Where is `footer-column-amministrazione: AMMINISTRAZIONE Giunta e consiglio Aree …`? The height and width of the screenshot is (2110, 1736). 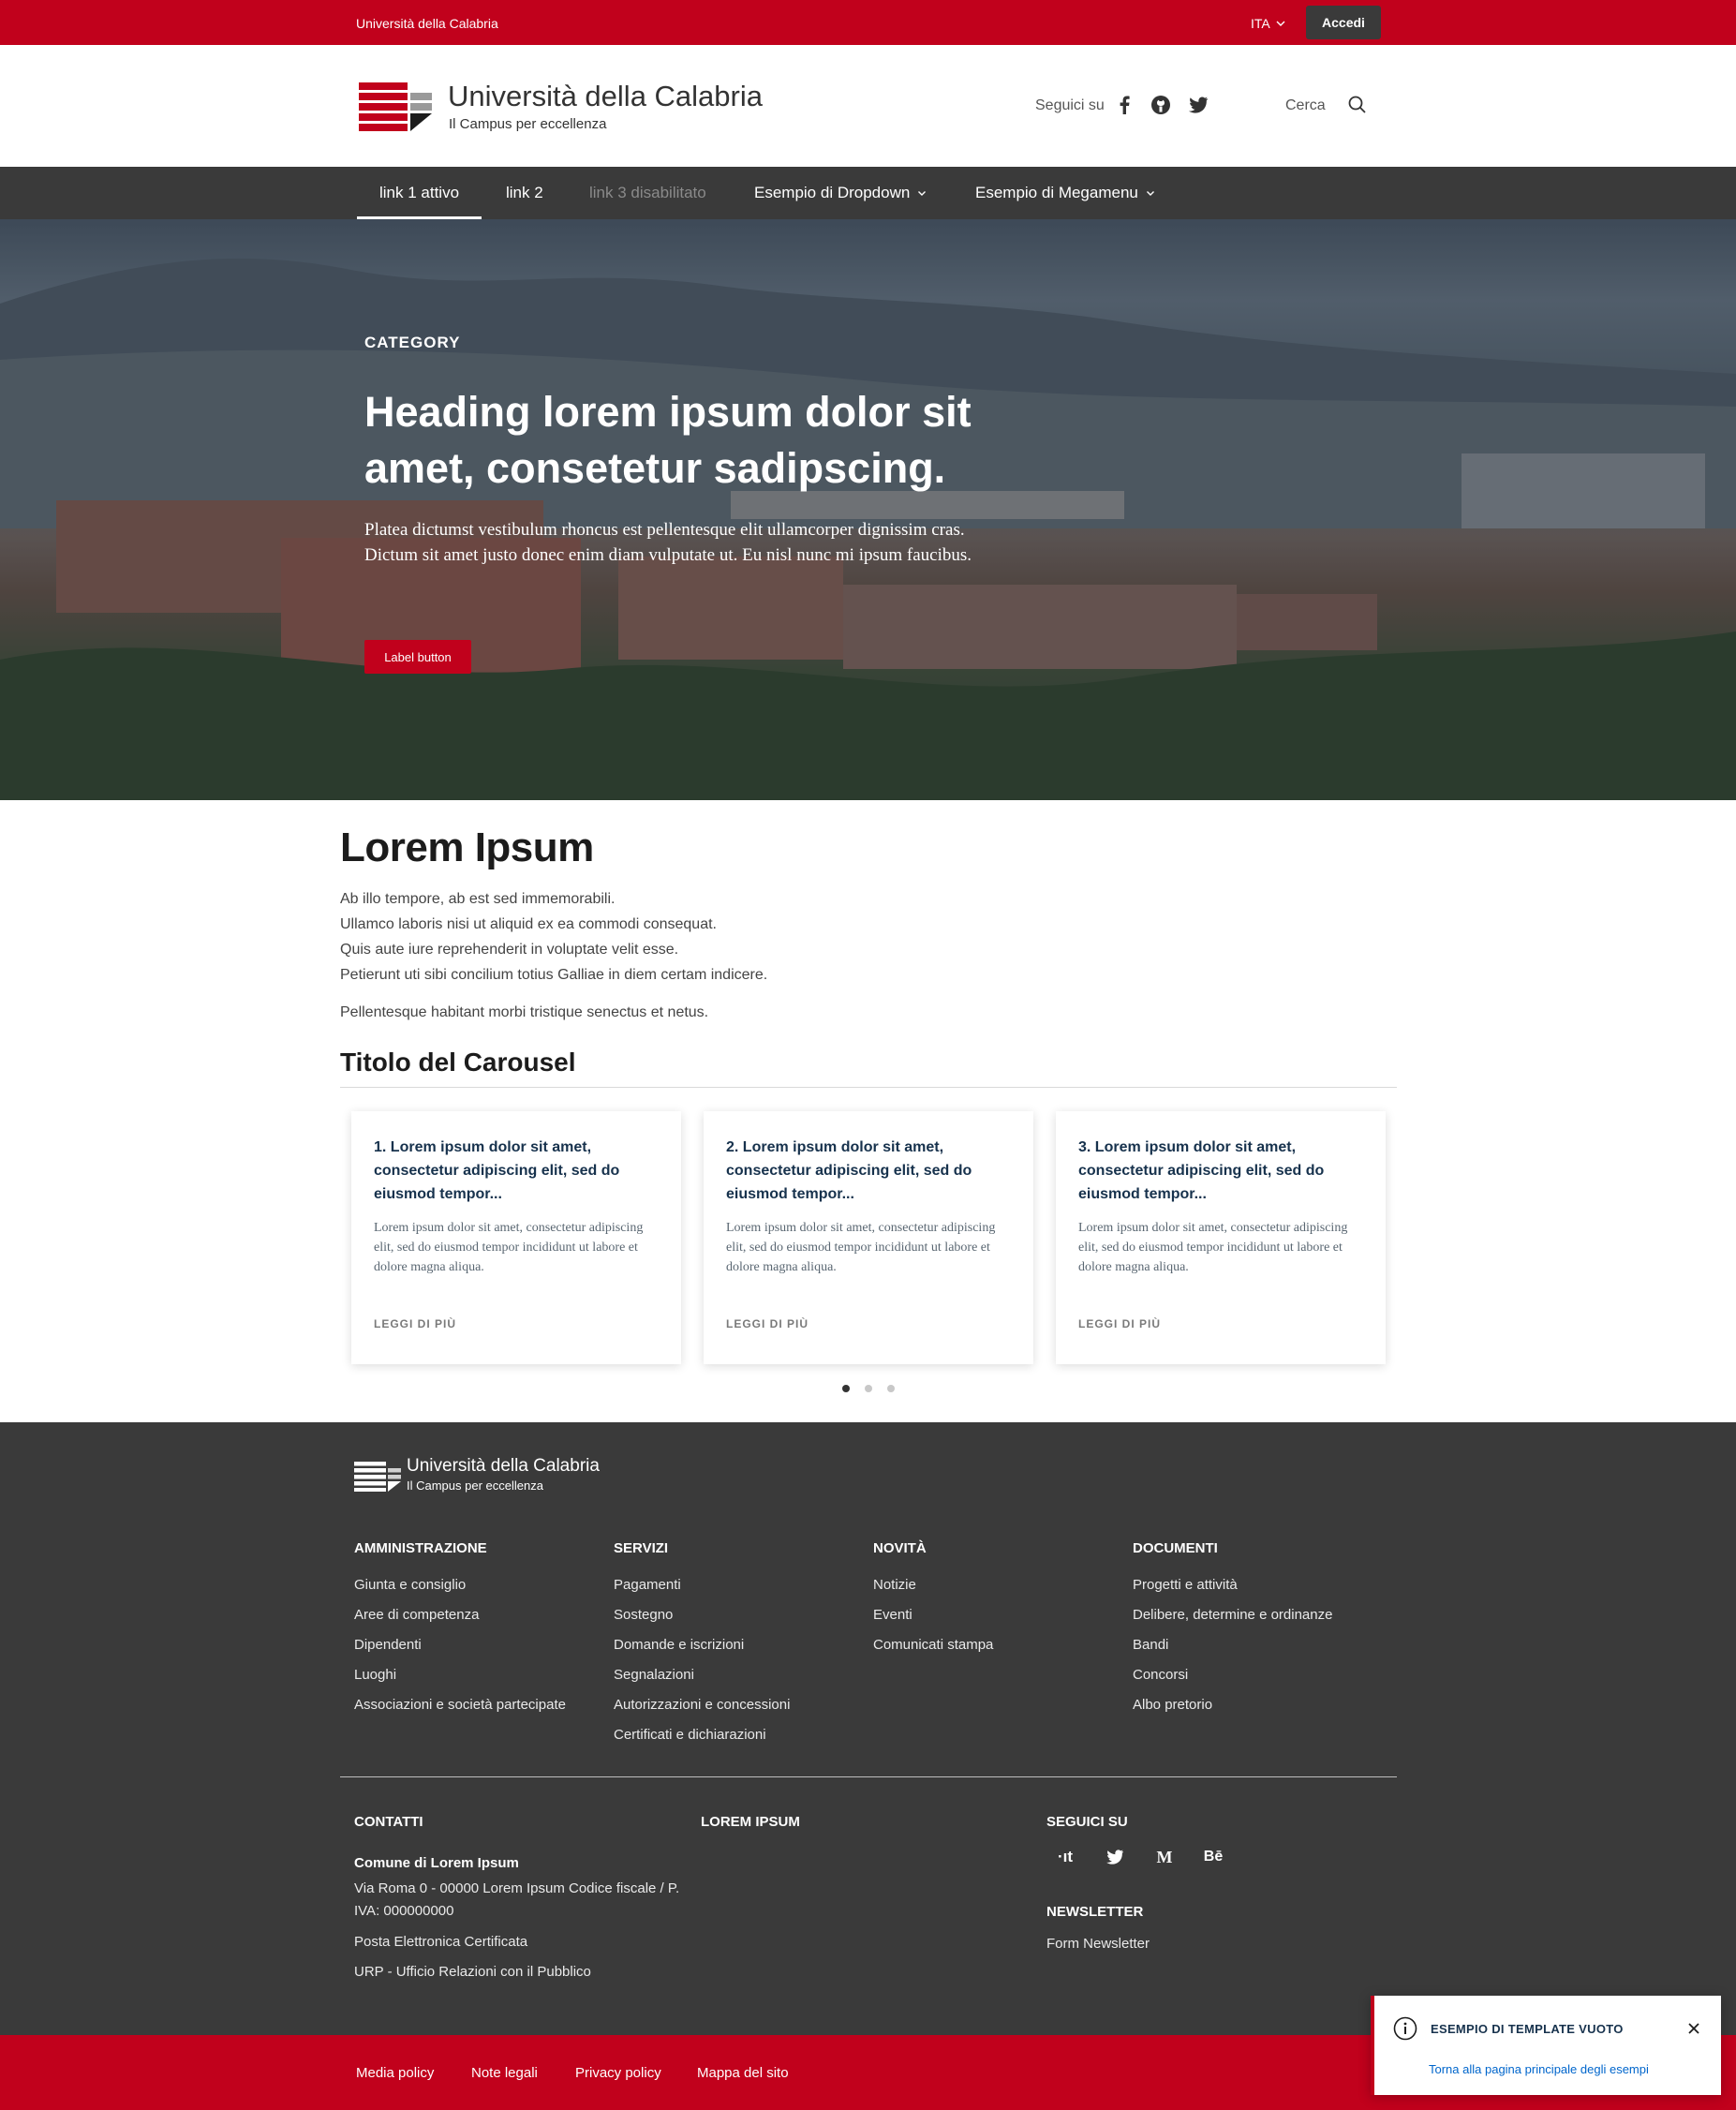 footer-column-amministrazione: AMMINISTRAZIONE Giunta e consiglio Aree … is located at coordinates (460, 1633).